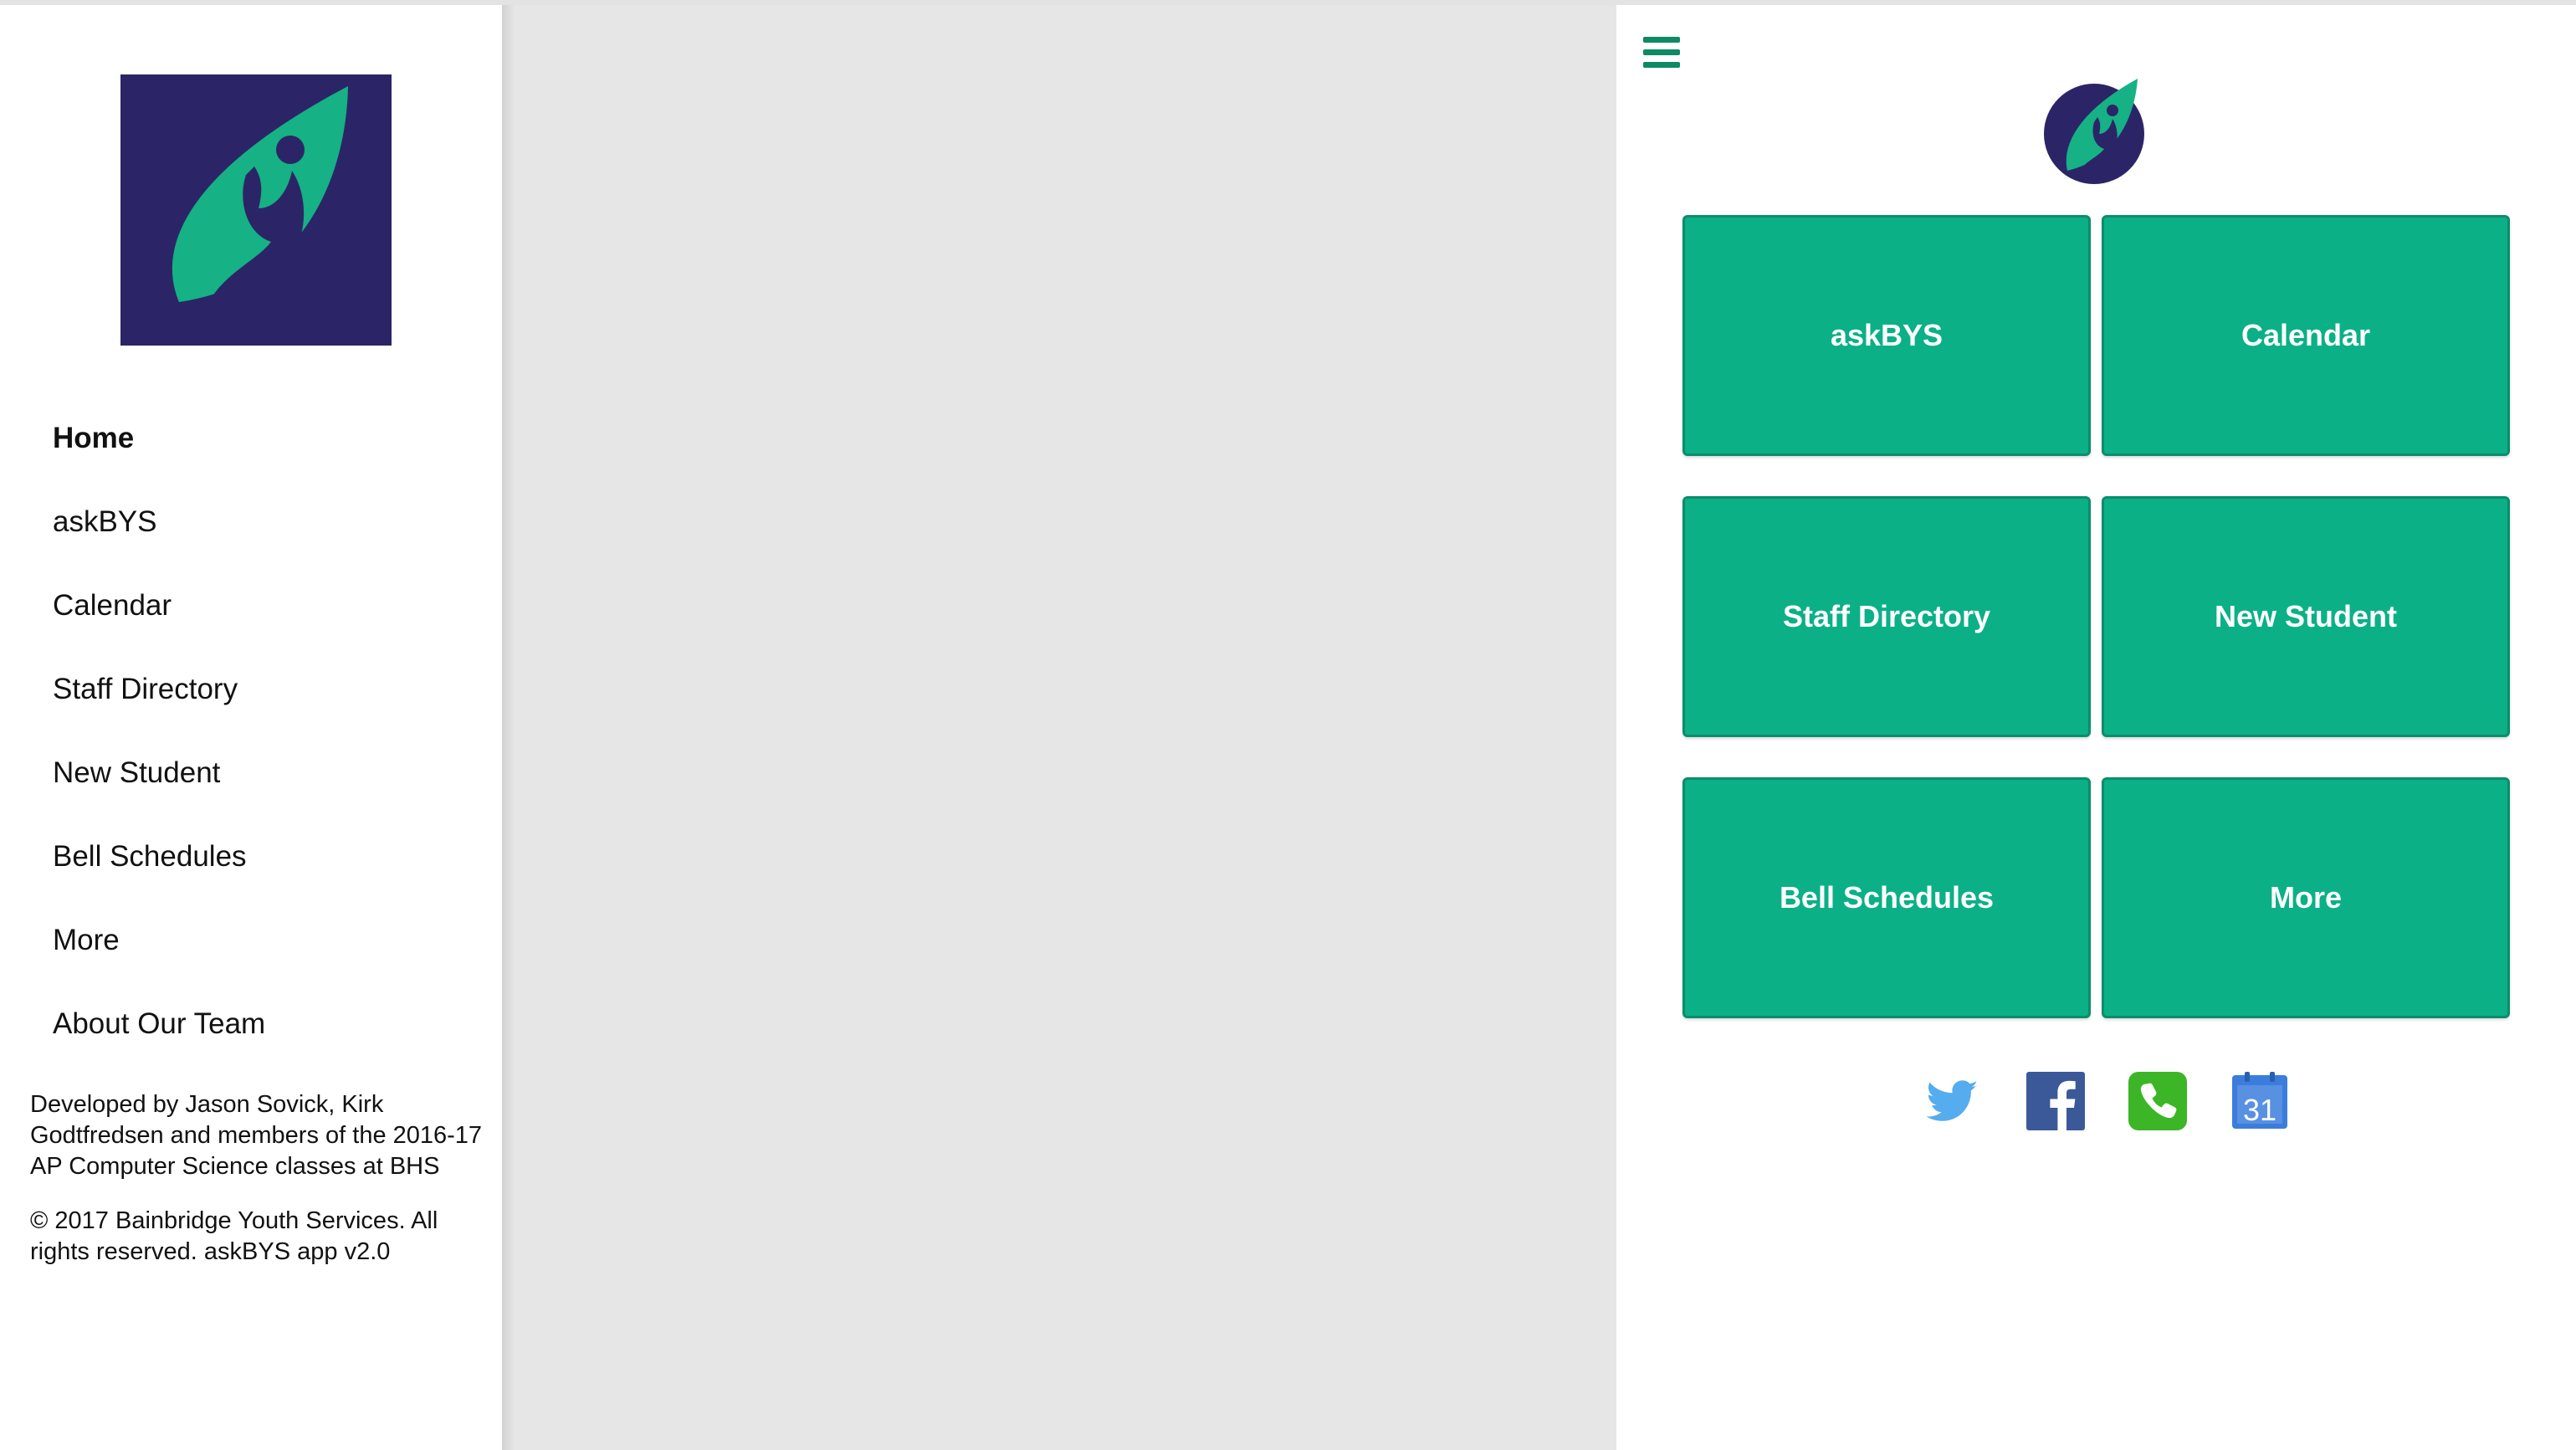 This screenshot has width=2576, height=1450. What do you see at coordinates (1887, 897) in the screenshot?
I see `tile-bell-schedules: Bell Schedules` at bounding box center [1887, 897].